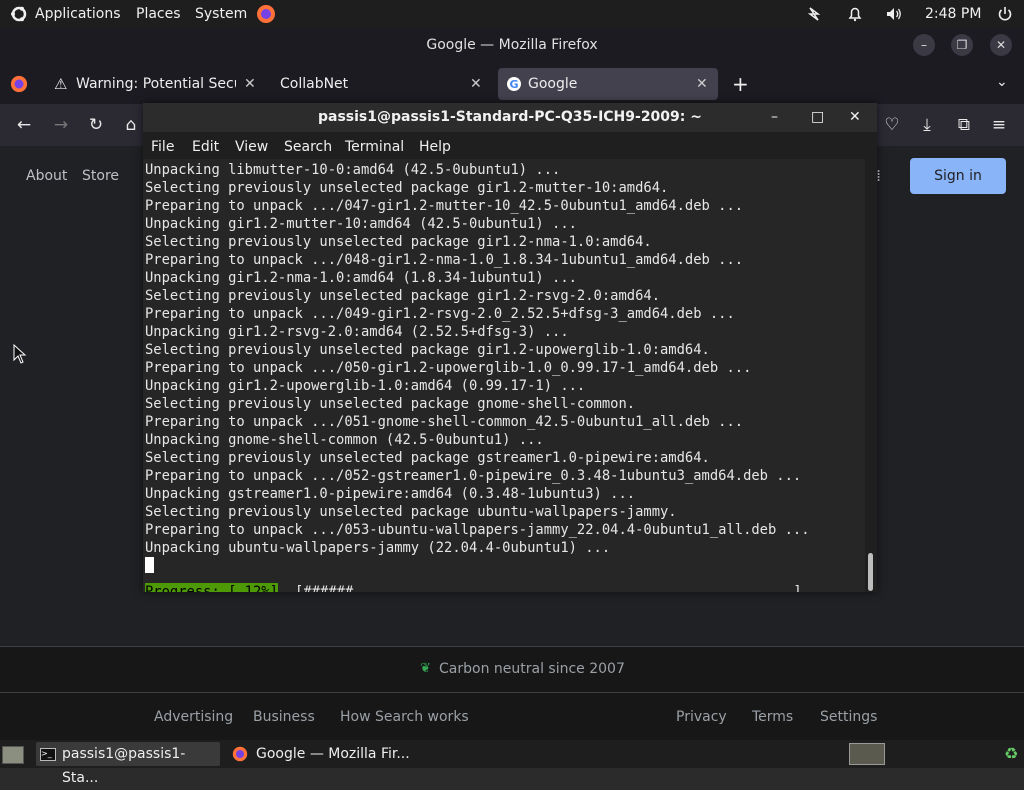  Describe the element at coordinates (1001, 45) in the screenshot. I see `firefox-close-button: ✕` at that location.